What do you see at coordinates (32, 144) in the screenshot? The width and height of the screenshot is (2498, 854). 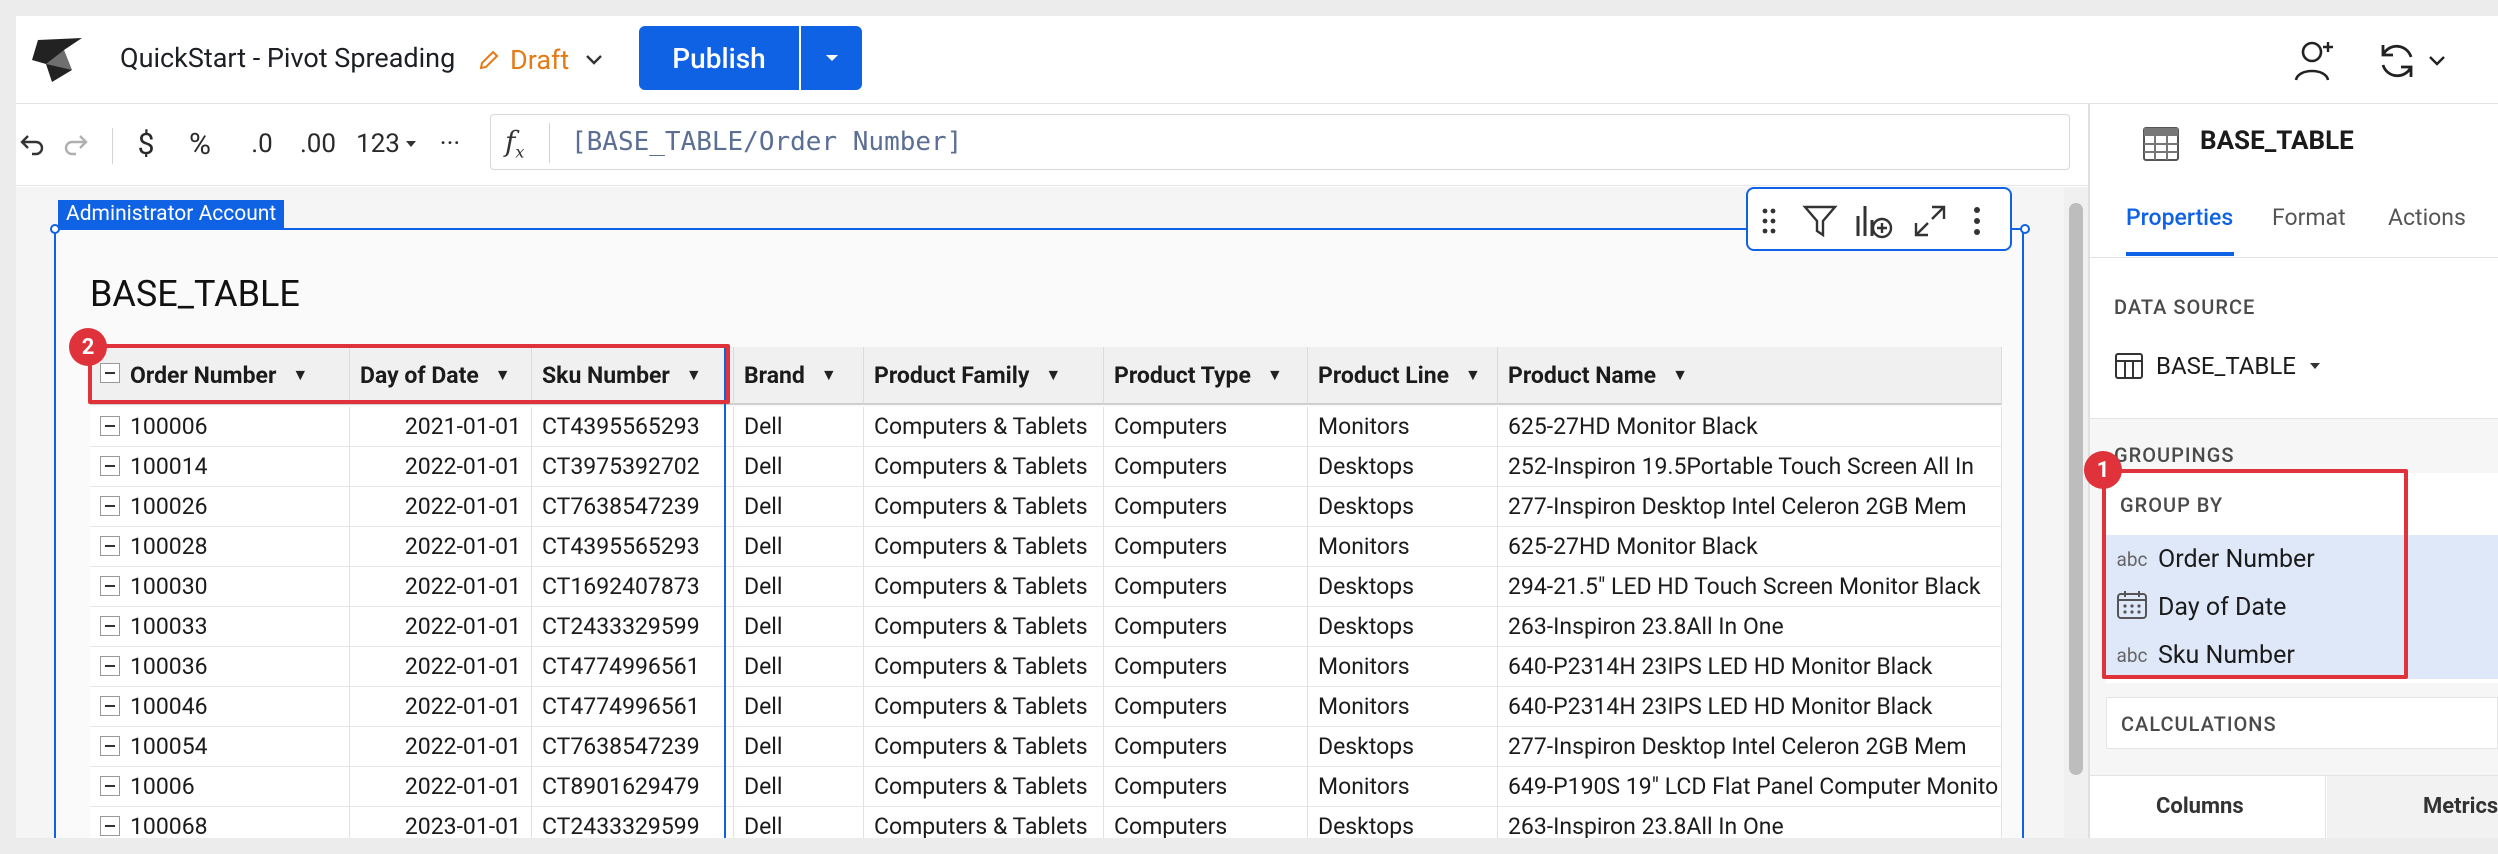 I see `undo-button` at bounding box center [32, 144].